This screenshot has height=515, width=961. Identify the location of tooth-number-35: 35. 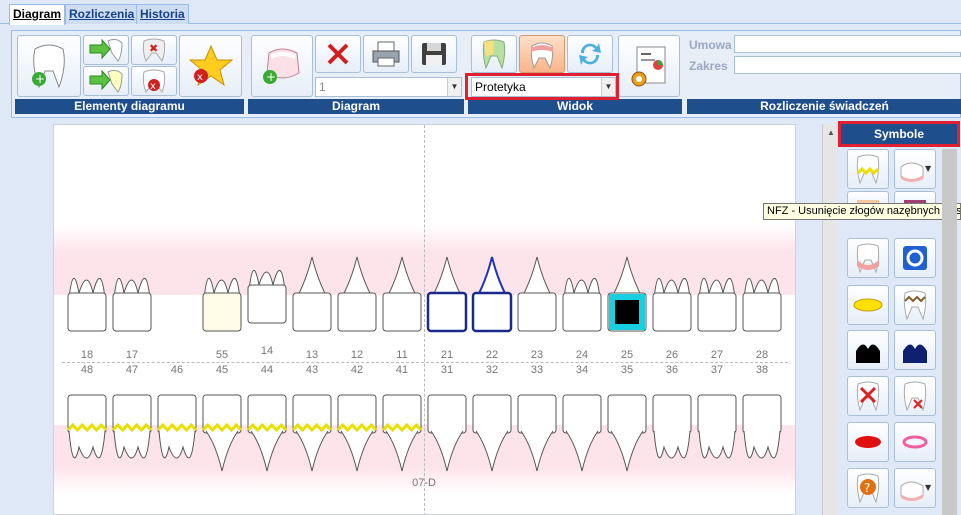
(627, 370).